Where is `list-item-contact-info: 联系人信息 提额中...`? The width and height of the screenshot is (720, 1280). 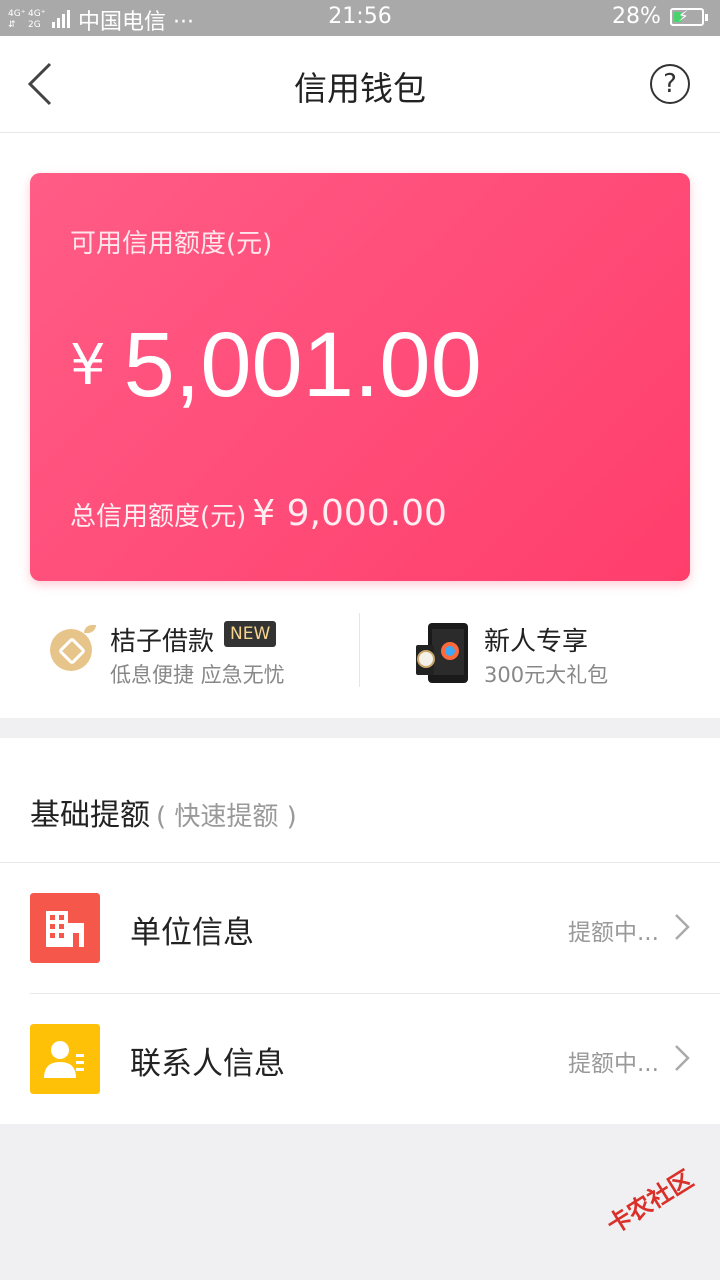 list-item-contact-info: 联系人信息 提额中... is located at coordinates (360, 1059).